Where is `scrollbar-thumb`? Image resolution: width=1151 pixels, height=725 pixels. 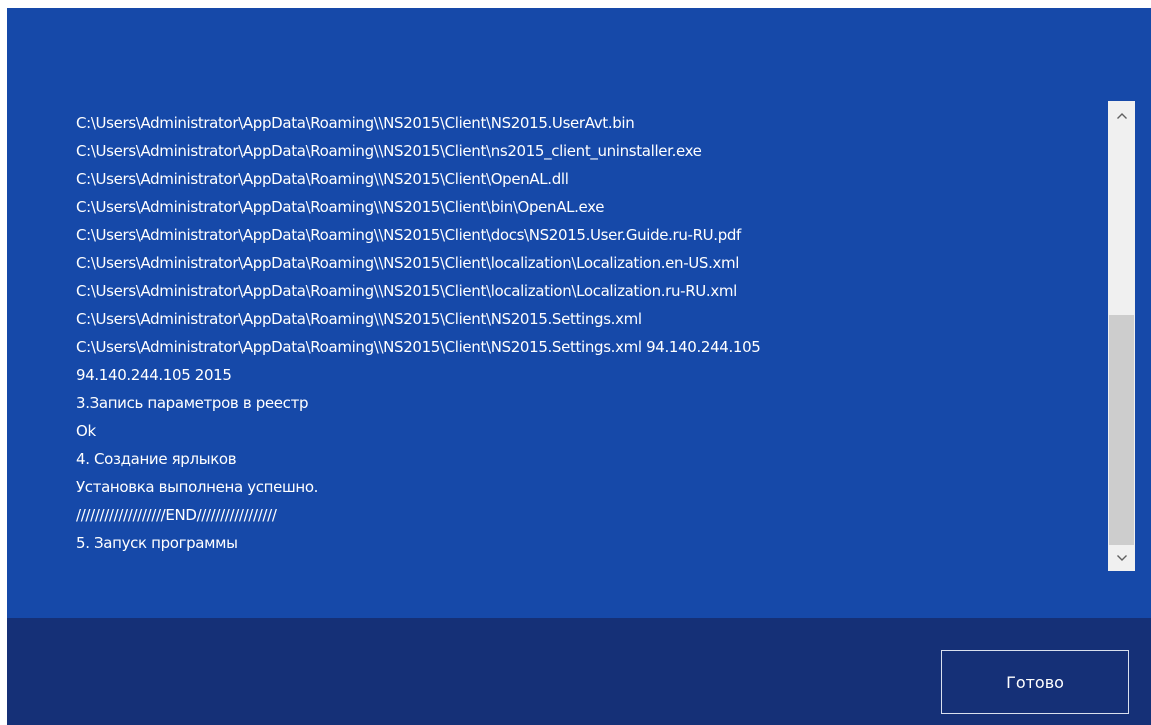
scrollbar-thumb is located at coordinates (1121, 430).